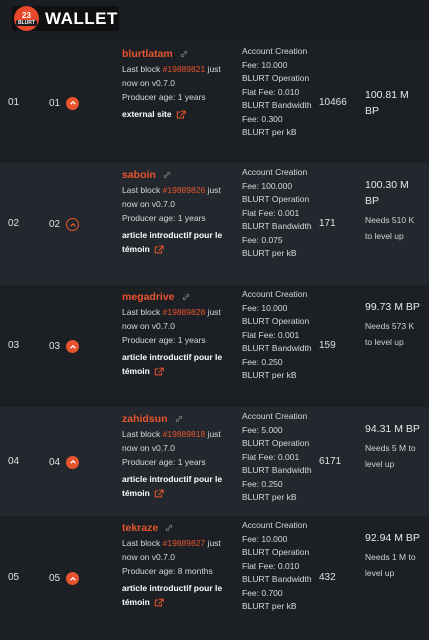 The width and height of the screenshot is (429, 640). Describe the element at coordinates (178, 441) in the screenshot. I see `last-block-line: Last block #19889818 just now on v0.7.0` at that location.